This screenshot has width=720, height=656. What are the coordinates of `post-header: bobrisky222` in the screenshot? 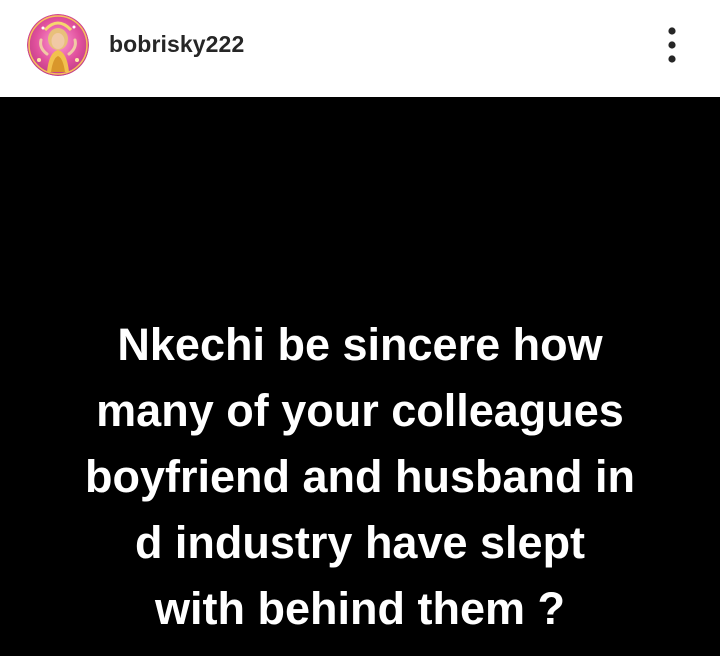 It's located at (360, 48).